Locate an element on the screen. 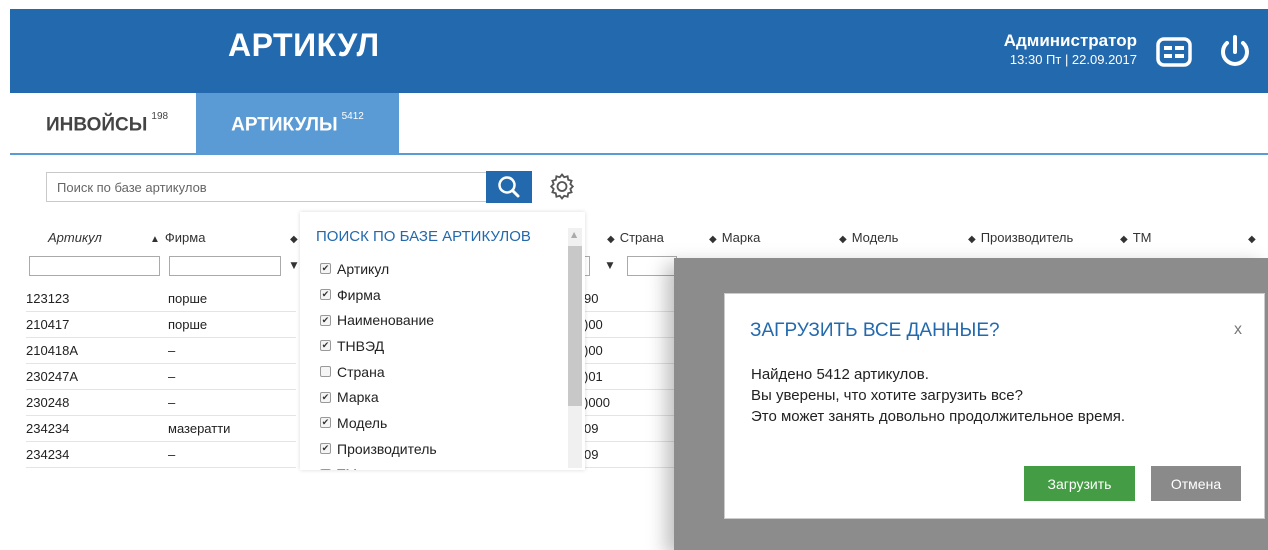 The image size is (1268, 550). user-info: Администратор 13:30 Пт | 22.09.2017 is located at coordinates (1070, 49).